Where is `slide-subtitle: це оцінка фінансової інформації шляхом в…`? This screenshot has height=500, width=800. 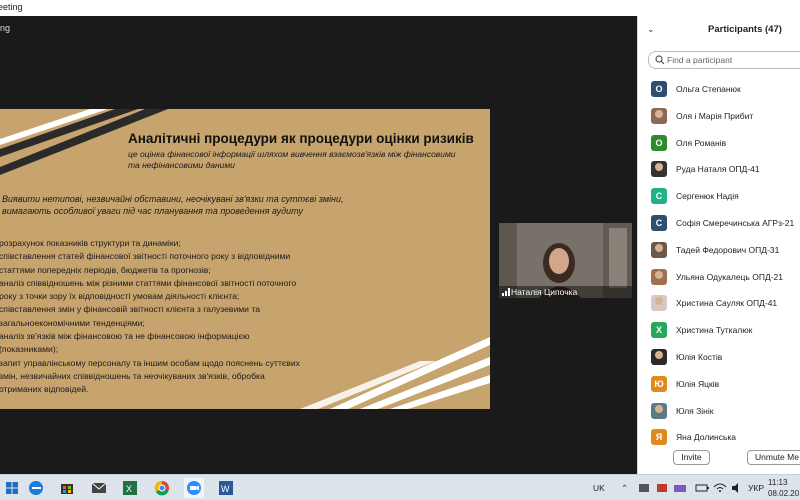
slide-subtitle: це оцінка фінансової інформації шляхом в… is located at coordinates (292, 159).